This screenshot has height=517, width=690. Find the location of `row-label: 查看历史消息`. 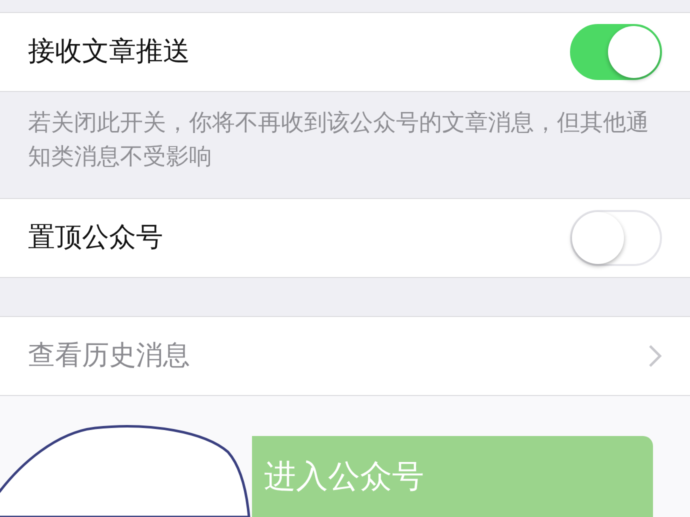

row-label: 查看历史消息 is located at coordinates (109, 355).